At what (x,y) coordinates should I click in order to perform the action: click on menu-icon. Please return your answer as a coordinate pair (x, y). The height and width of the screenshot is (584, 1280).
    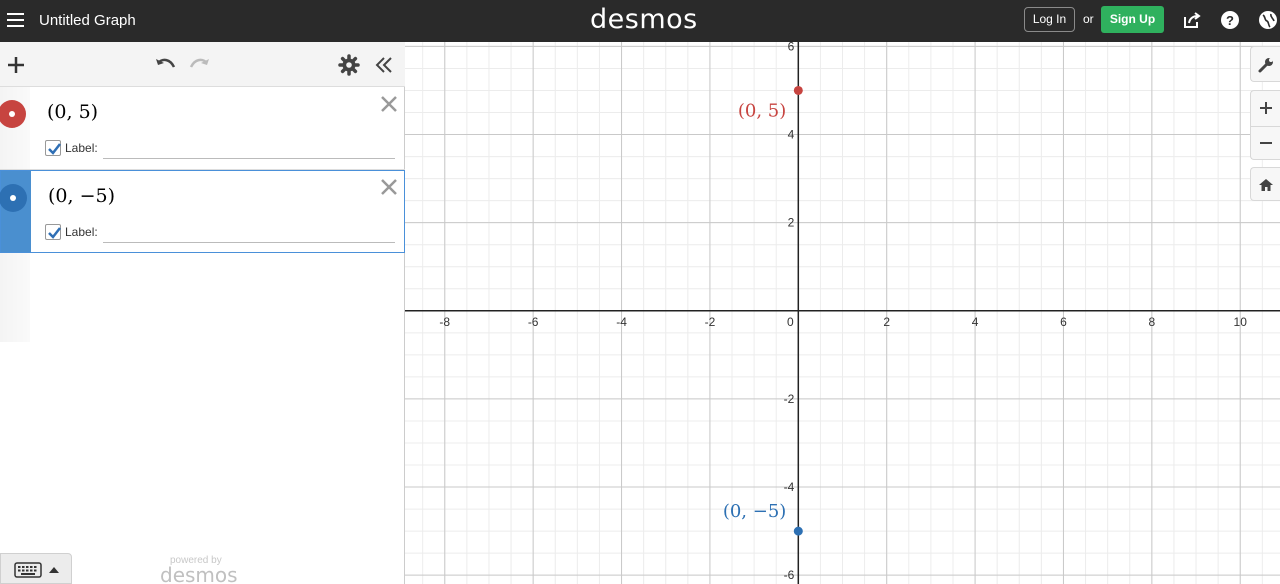
    Looking at the image, I should click on (16, 20).